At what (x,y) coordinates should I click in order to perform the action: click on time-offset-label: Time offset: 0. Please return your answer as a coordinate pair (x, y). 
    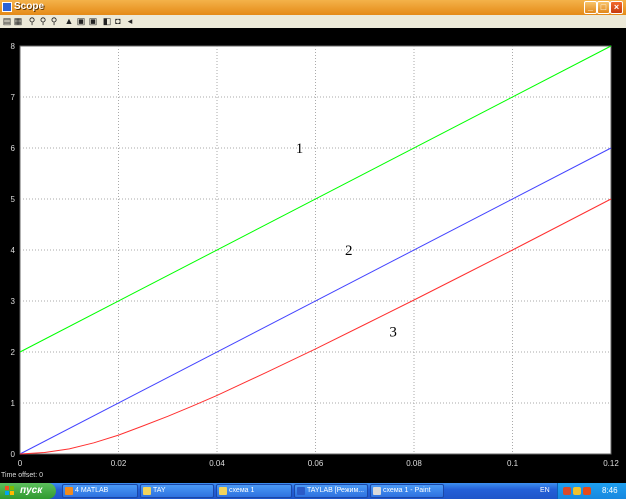
    Looking at the image, I should click on (22, 475).